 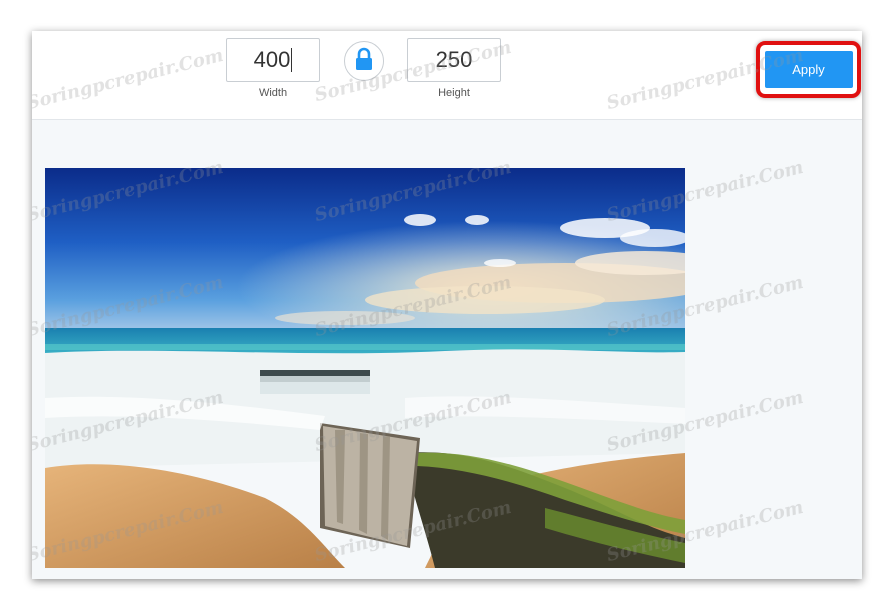 I want to click on width-input: 400, so click(x=273, y=60).